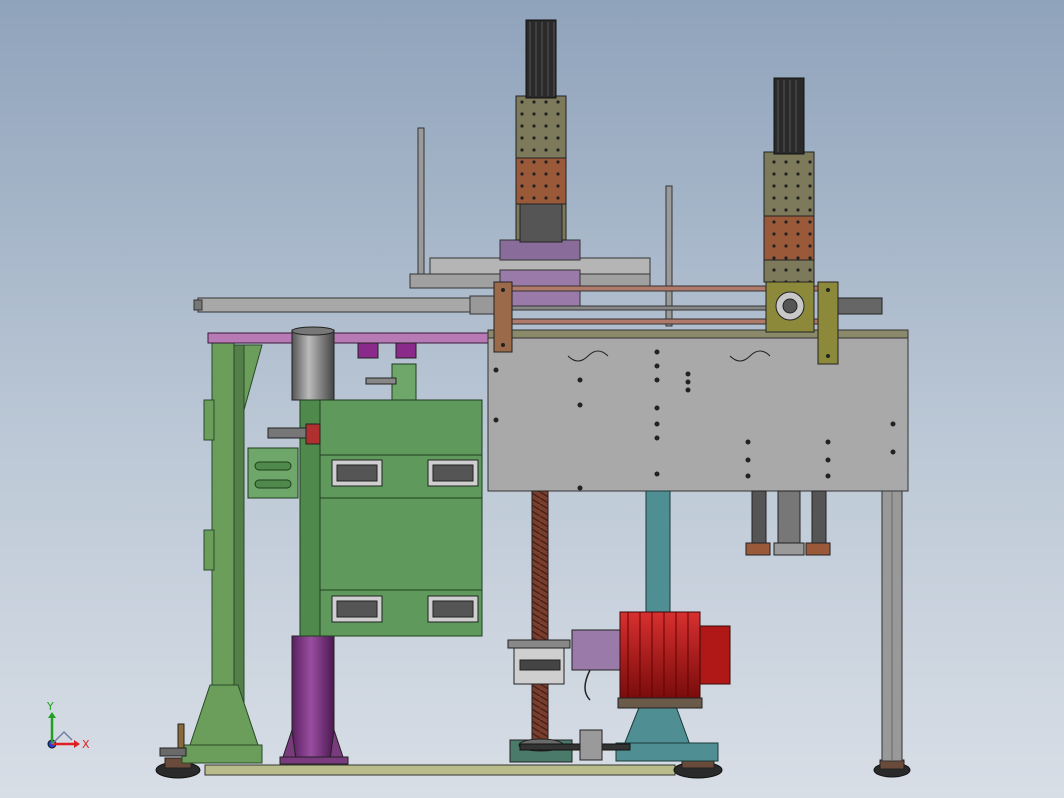  I want to click on coordinate-triad: X Y, so click(68, 725).